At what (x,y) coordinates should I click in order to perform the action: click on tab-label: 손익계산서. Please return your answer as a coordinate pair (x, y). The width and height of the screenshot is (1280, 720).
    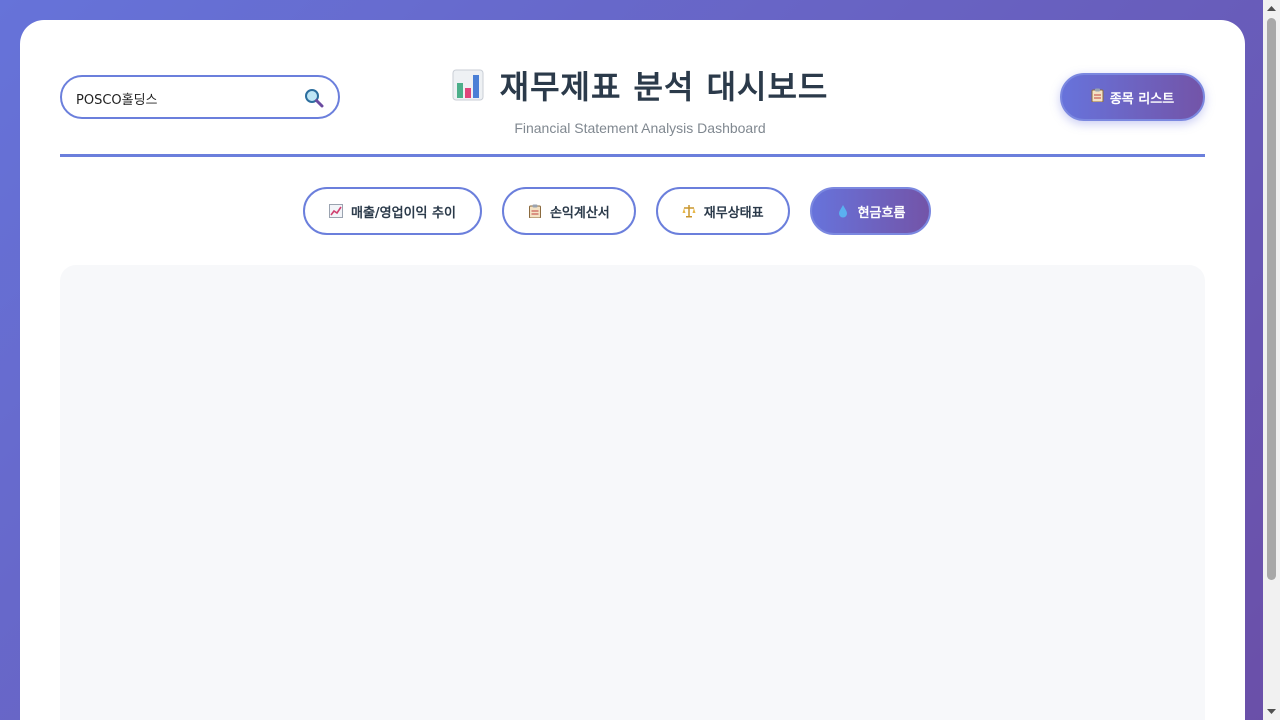
    Looking at the image, I should click on (579, 213).